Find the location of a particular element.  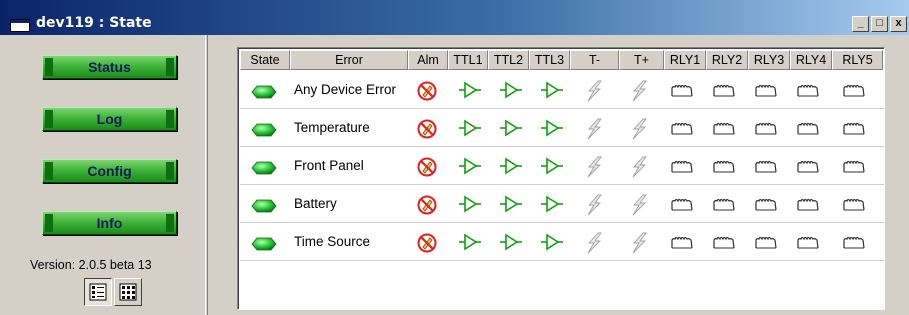

status-button: Status is located at coordinates (109, 67).